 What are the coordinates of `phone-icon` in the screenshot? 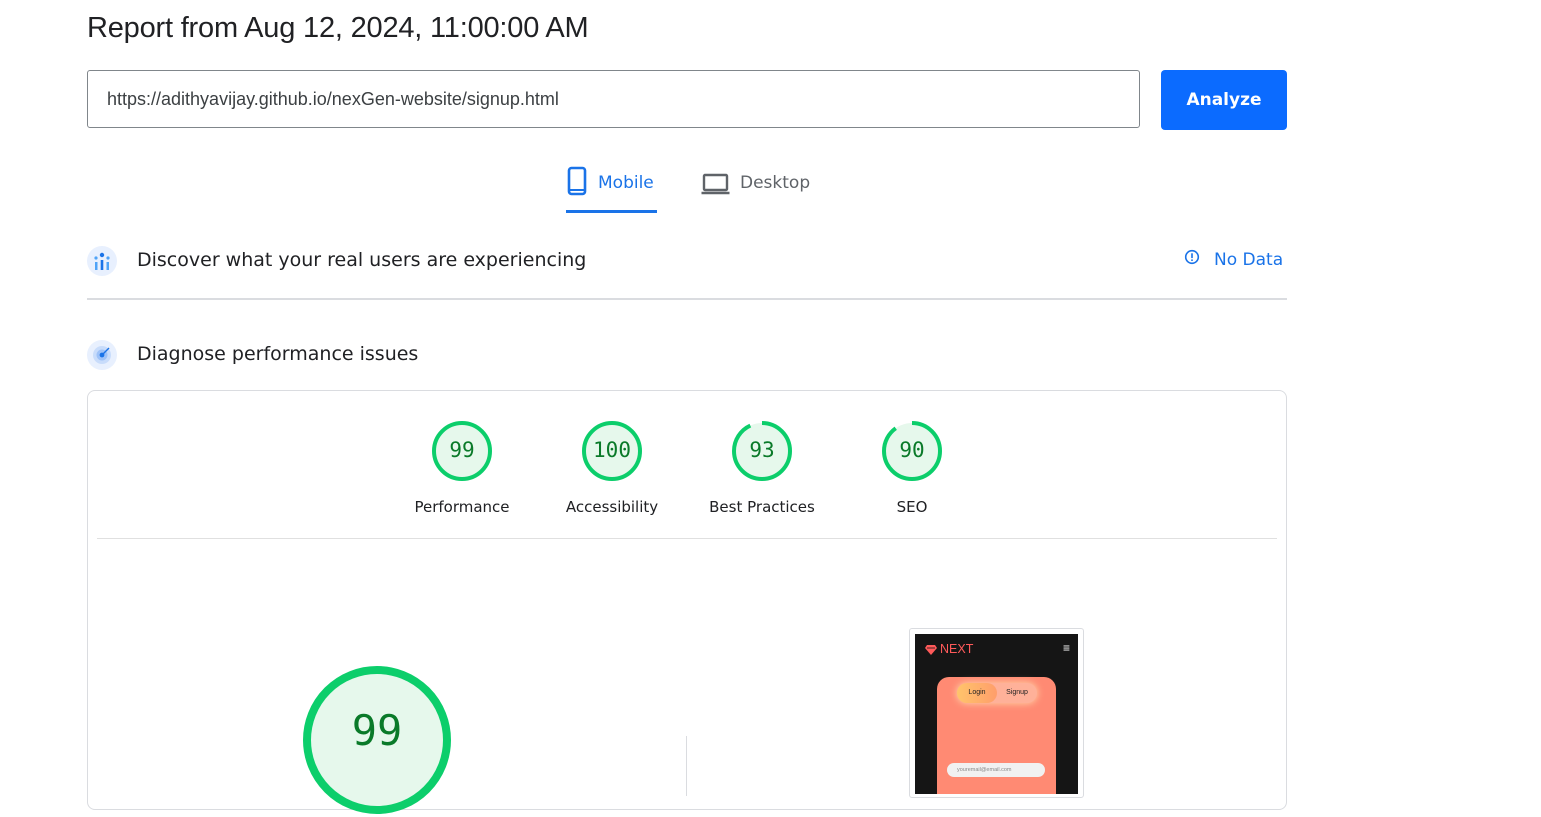 It's located at (577, 183).